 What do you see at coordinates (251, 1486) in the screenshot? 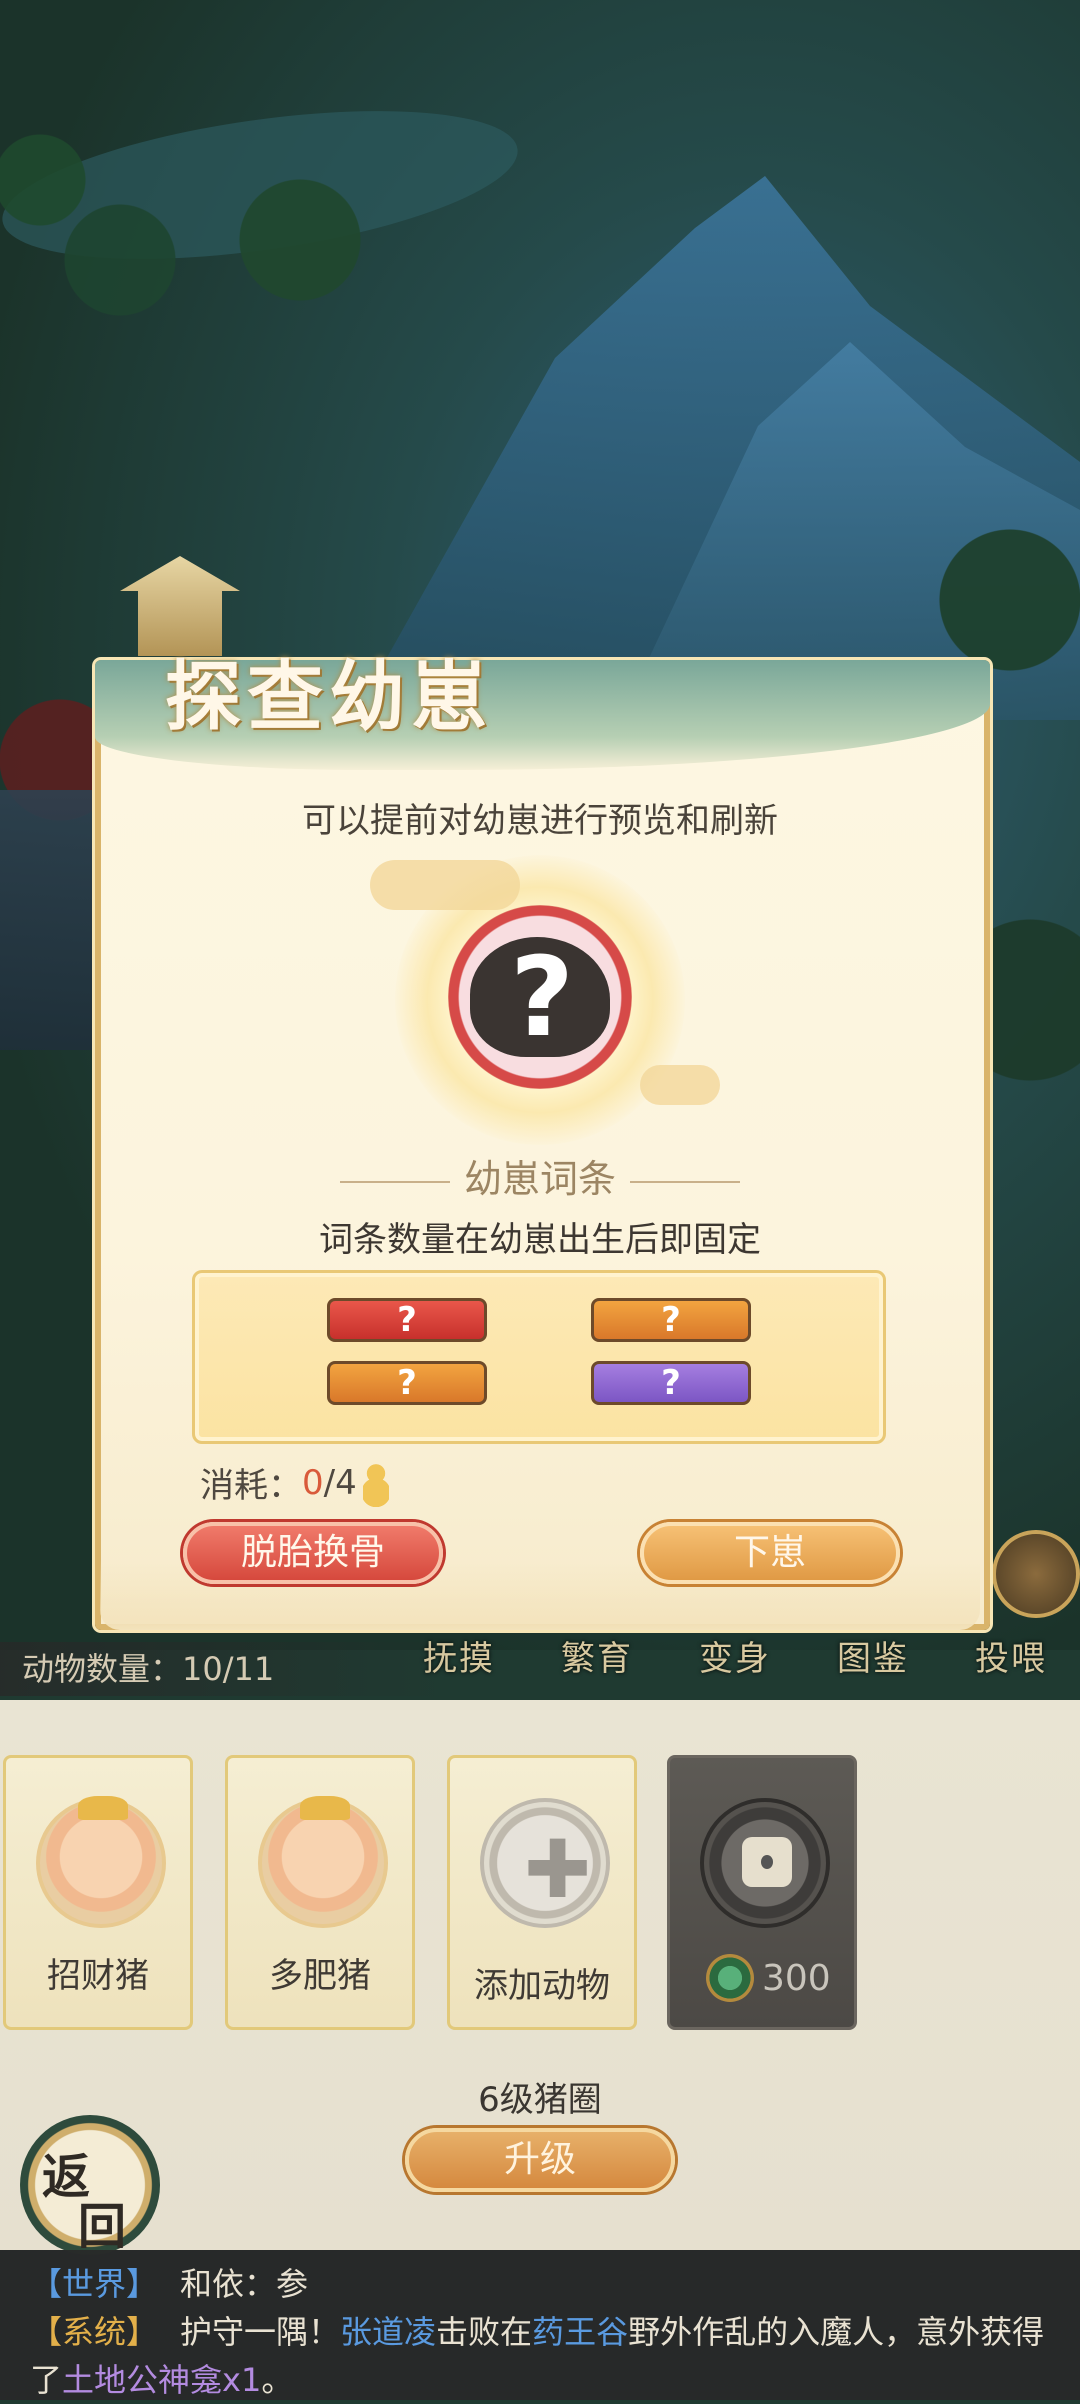
I see `cost-label: 消耗：` at bounding box center [251, 1486].